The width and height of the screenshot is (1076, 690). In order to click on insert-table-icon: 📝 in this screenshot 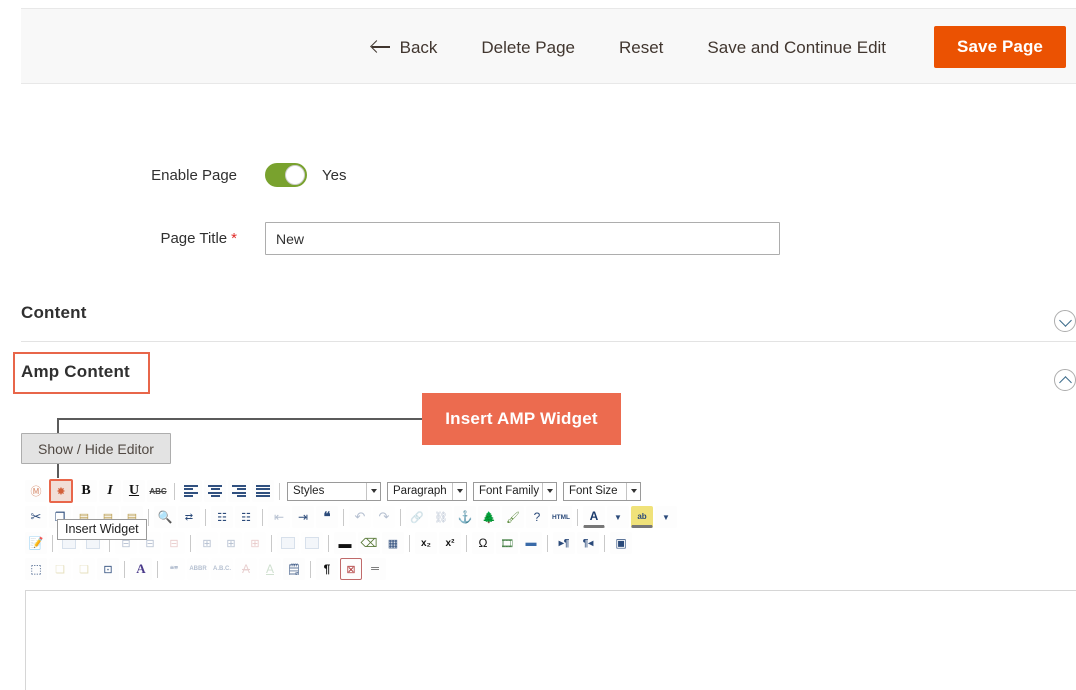, I will do `click(36, 543)`.